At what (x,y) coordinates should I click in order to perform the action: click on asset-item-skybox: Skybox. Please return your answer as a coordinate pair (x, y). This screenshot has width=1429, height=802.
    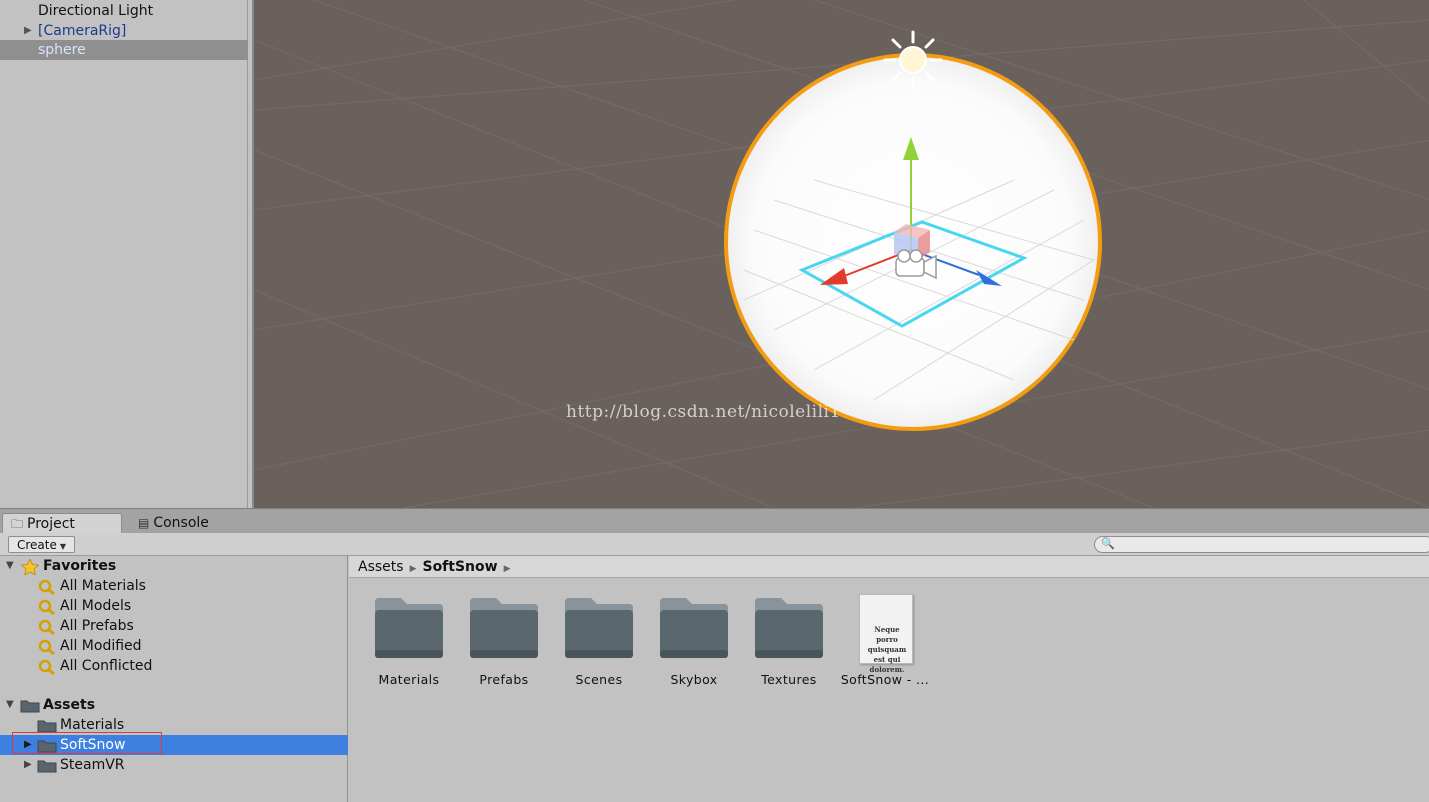
    Looking at the image, I should click on (694, 641).